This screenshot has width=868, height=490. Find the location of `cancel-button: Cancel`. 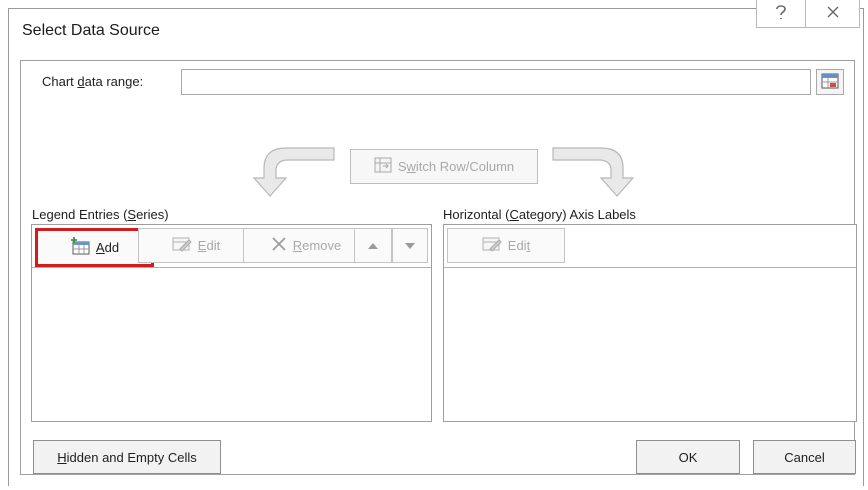

cancel-button: Cancel is located at coordinates (804, 457).